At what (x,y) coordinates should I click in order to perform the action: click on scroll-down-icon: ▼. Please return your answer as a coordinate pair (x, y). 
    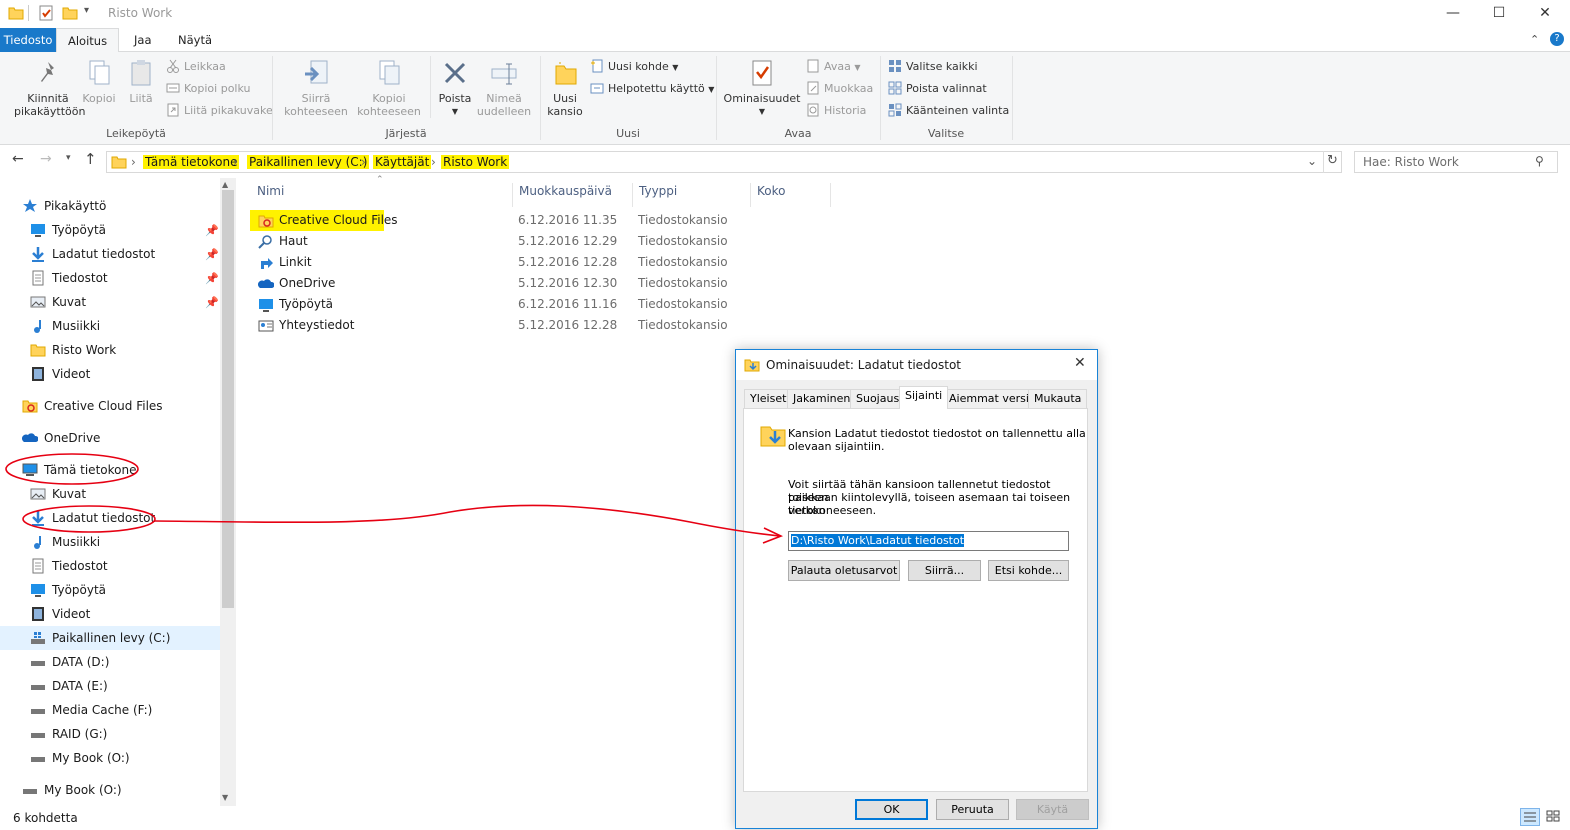
    Looking at the image, I should click on (225, 797).